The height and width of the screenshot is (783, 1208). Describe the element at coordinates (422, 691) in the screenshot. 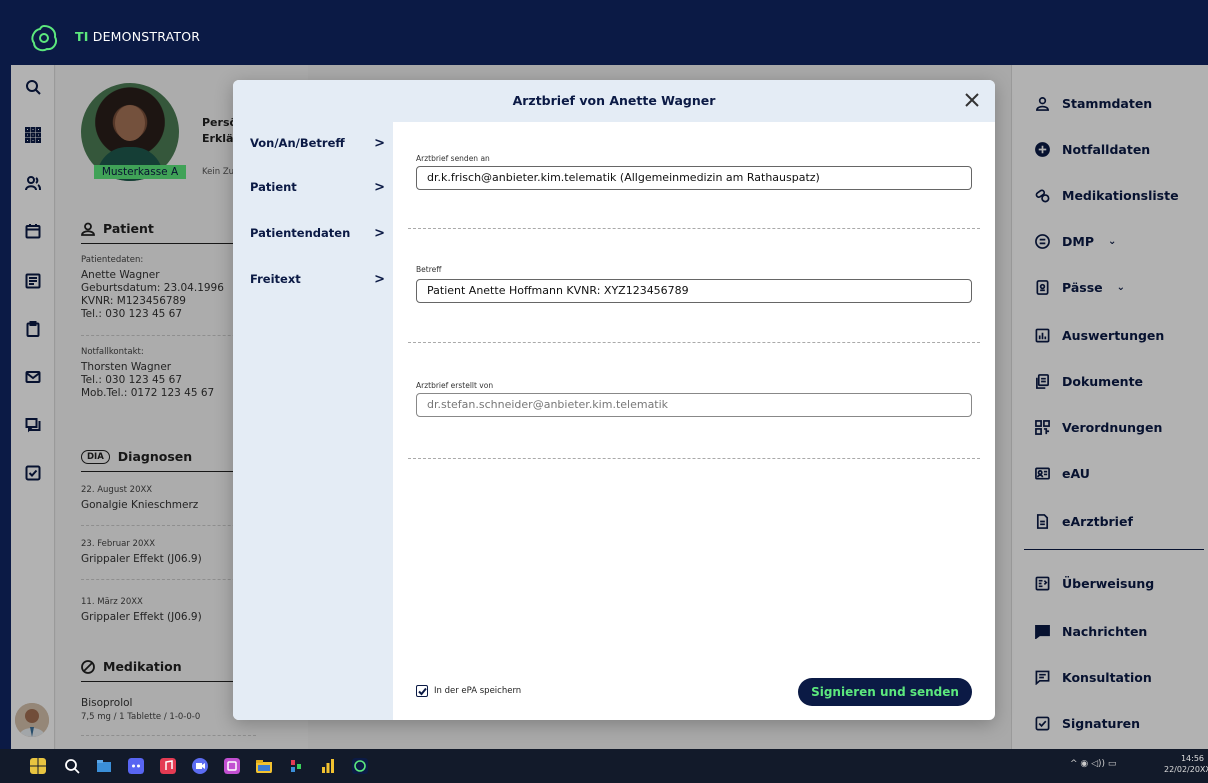

I see `checkbox-icon` at that location.